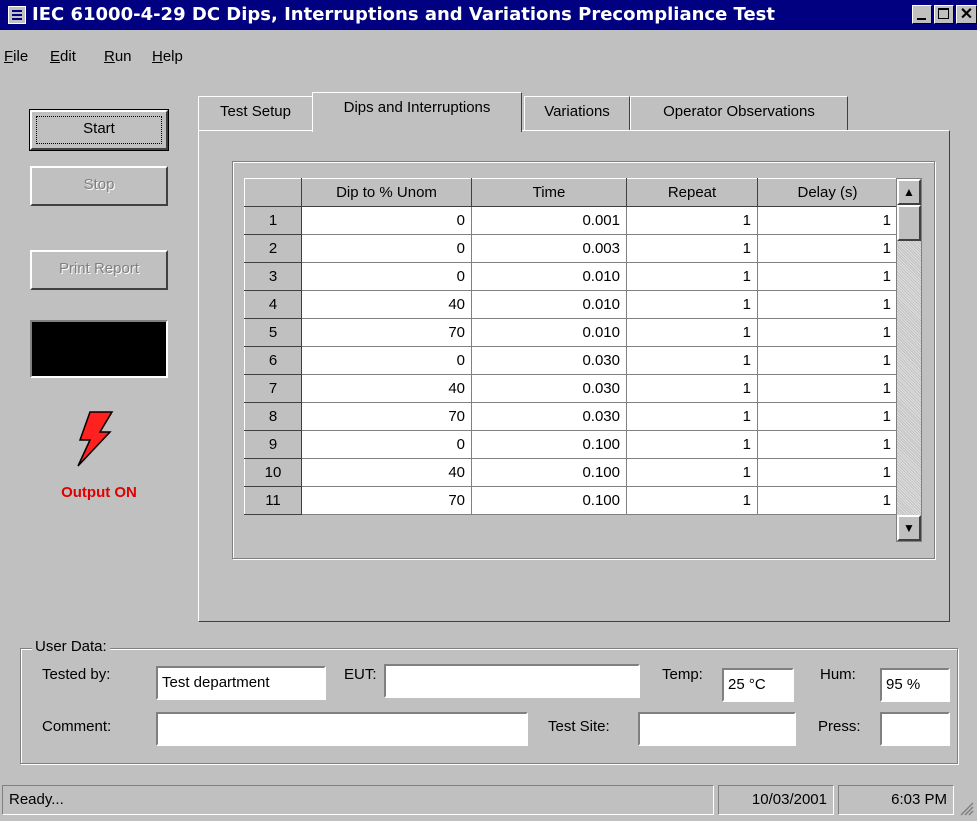 This screenshot has height=821, width=977. What do you see at coordinates (99, 270) in the screenshot?
I see `print-report-button: Print Report` at bounding box center [99, 270].